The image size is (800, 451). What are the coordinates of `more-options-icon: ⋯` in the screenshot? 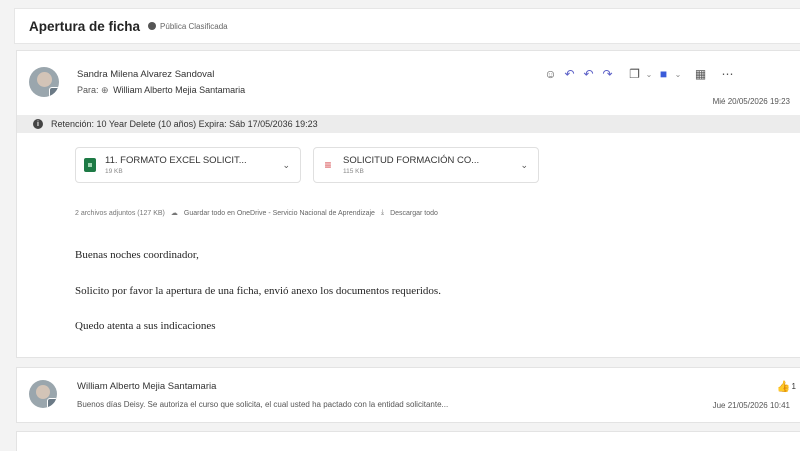 It's located at (727, 74).